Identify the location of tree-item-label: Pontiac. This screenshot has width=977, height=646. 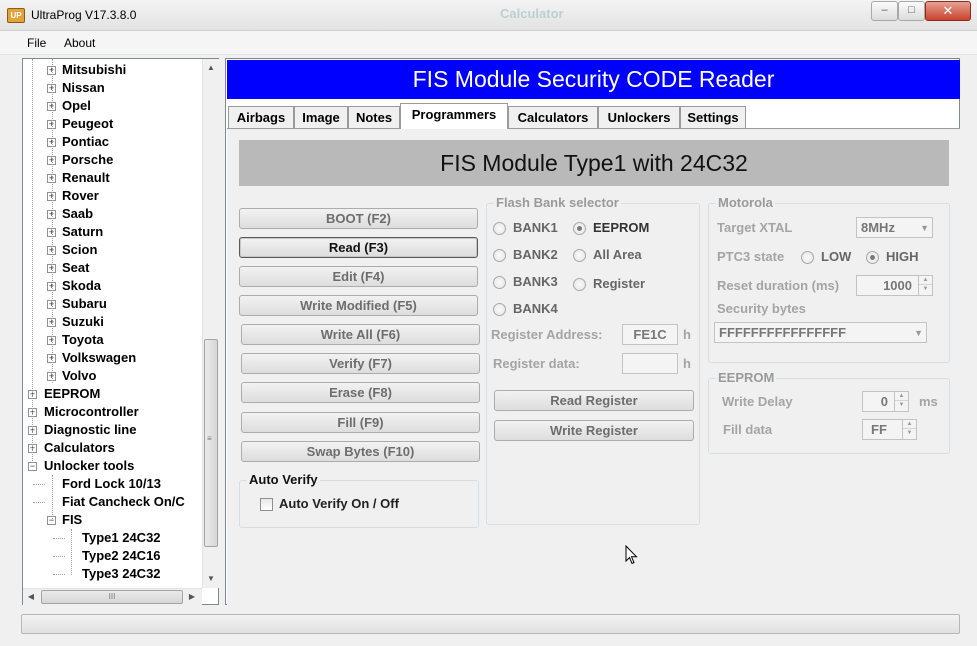
(85, 141).